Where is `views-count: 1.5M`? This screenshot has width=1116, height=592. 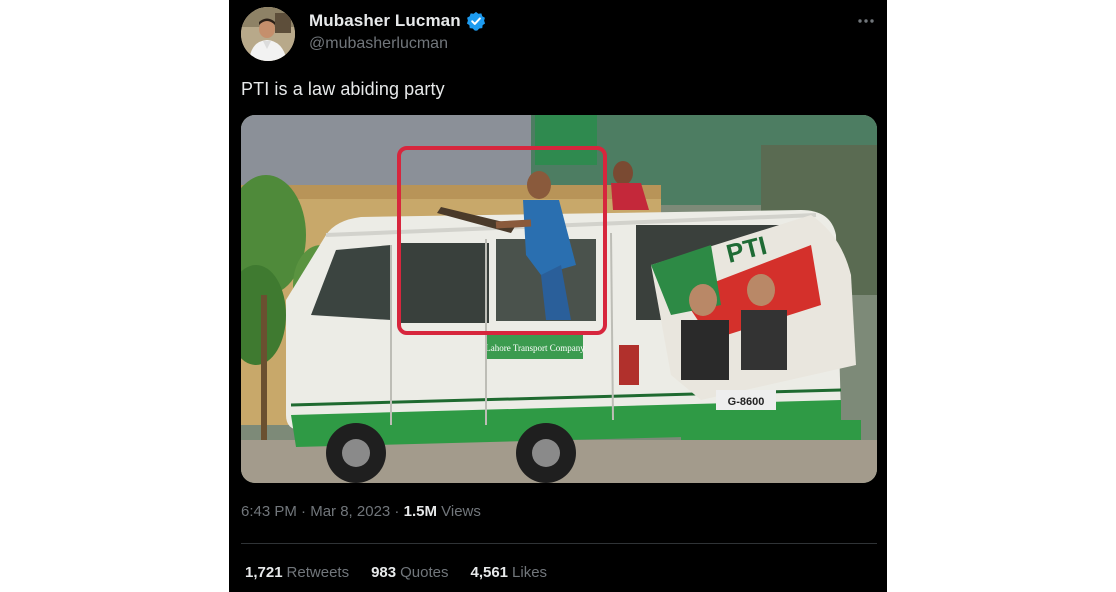
views-count: 1.5M is located at coordinates (420, 511).